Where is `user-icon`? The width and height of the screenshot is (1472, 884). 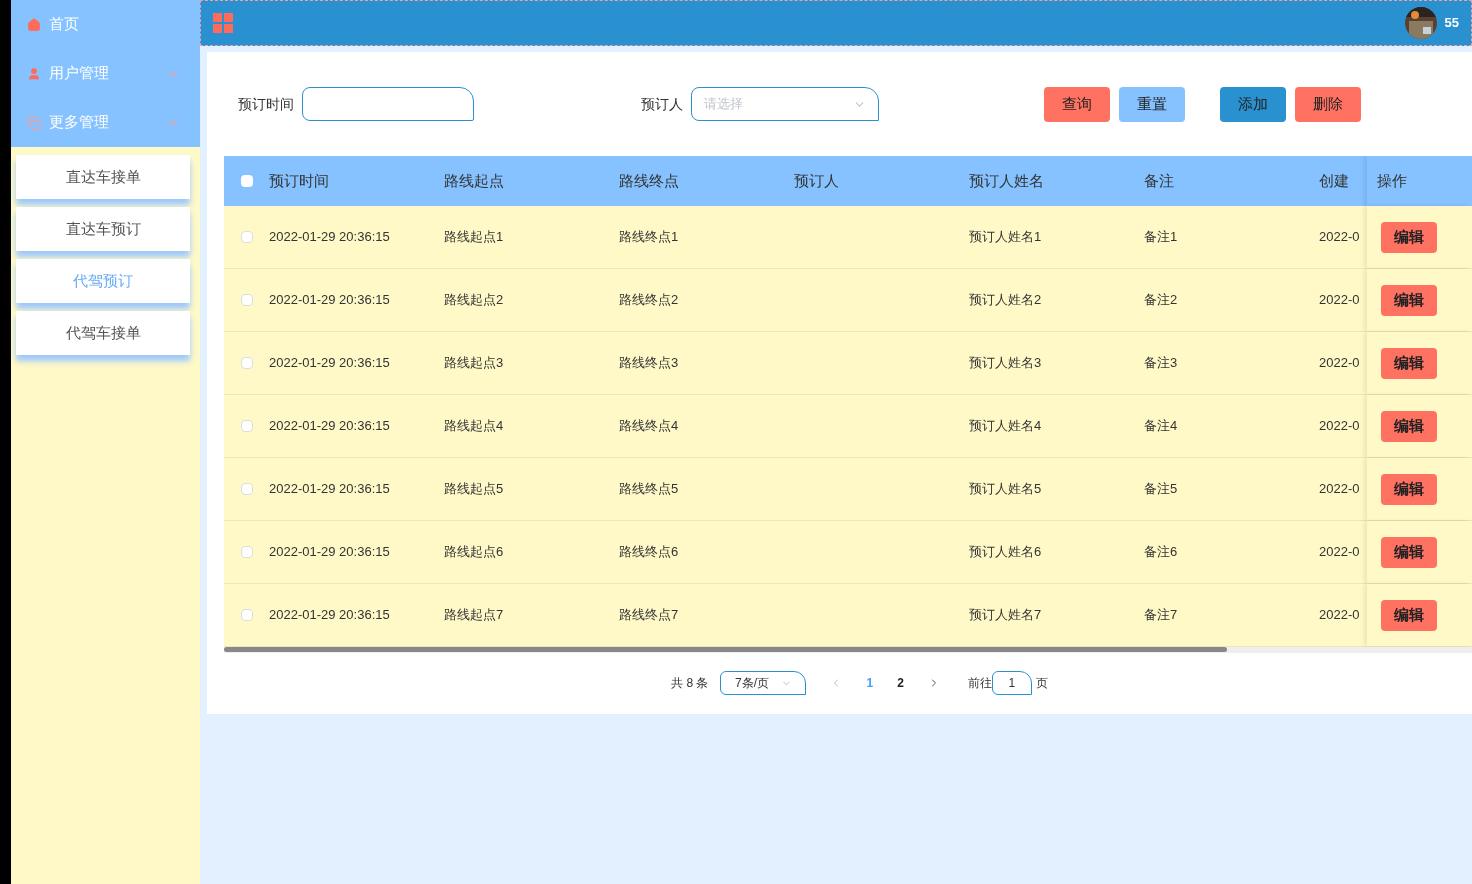 user-icon is located at coordinates (34, 73).